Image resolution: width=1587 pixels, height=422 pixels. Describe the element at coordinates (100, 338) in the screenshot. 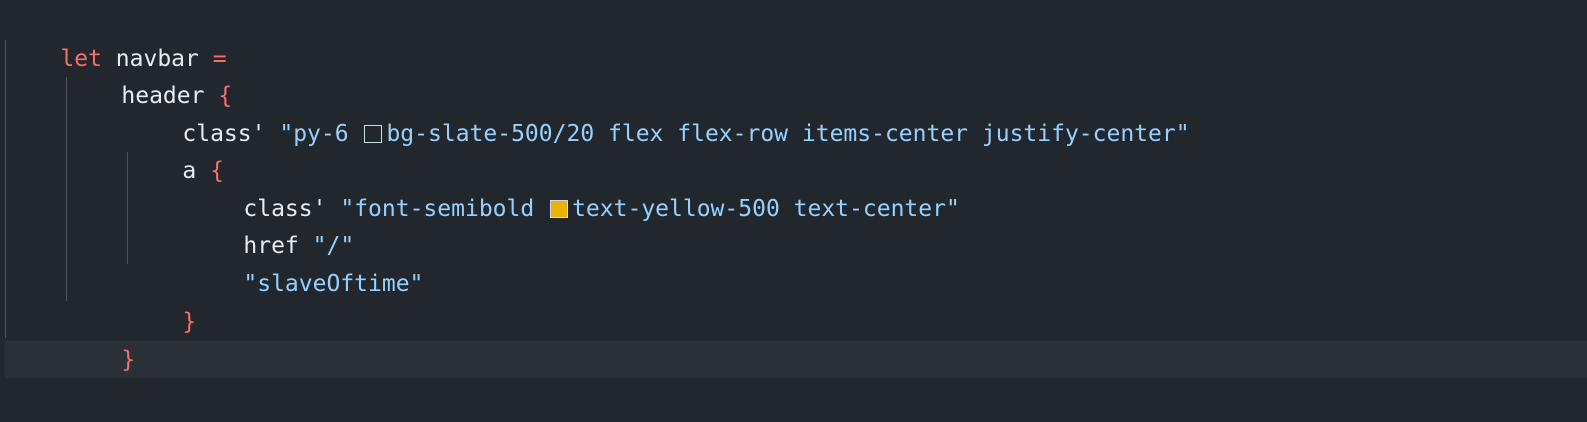

I see `code-line-9: }` at that location.